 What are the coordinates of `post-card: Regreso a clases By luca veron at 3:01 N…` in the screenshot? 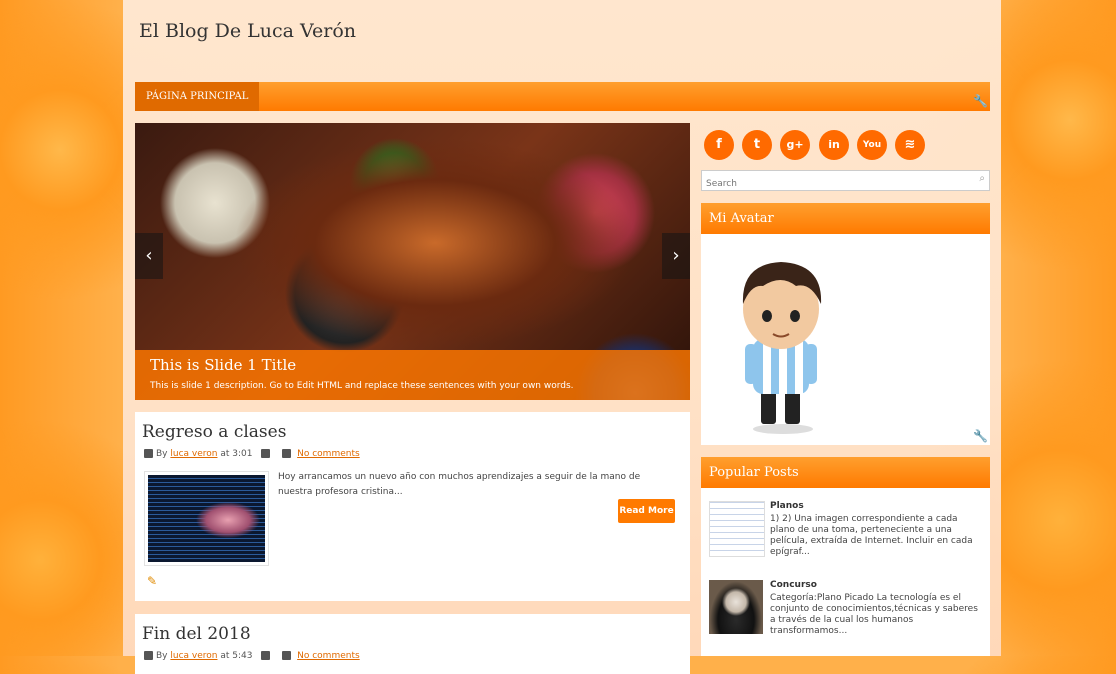 It's located at (412, 506).